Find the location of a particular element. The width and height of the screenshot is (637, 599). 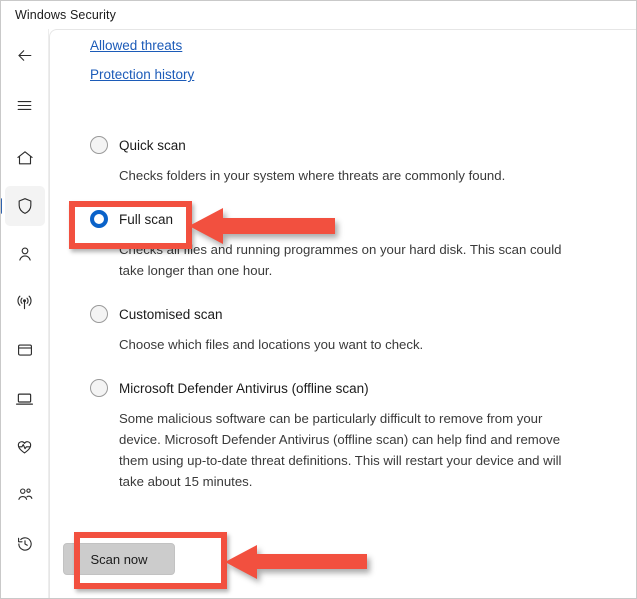

laptop-icon is located at coordinates (24, 398).